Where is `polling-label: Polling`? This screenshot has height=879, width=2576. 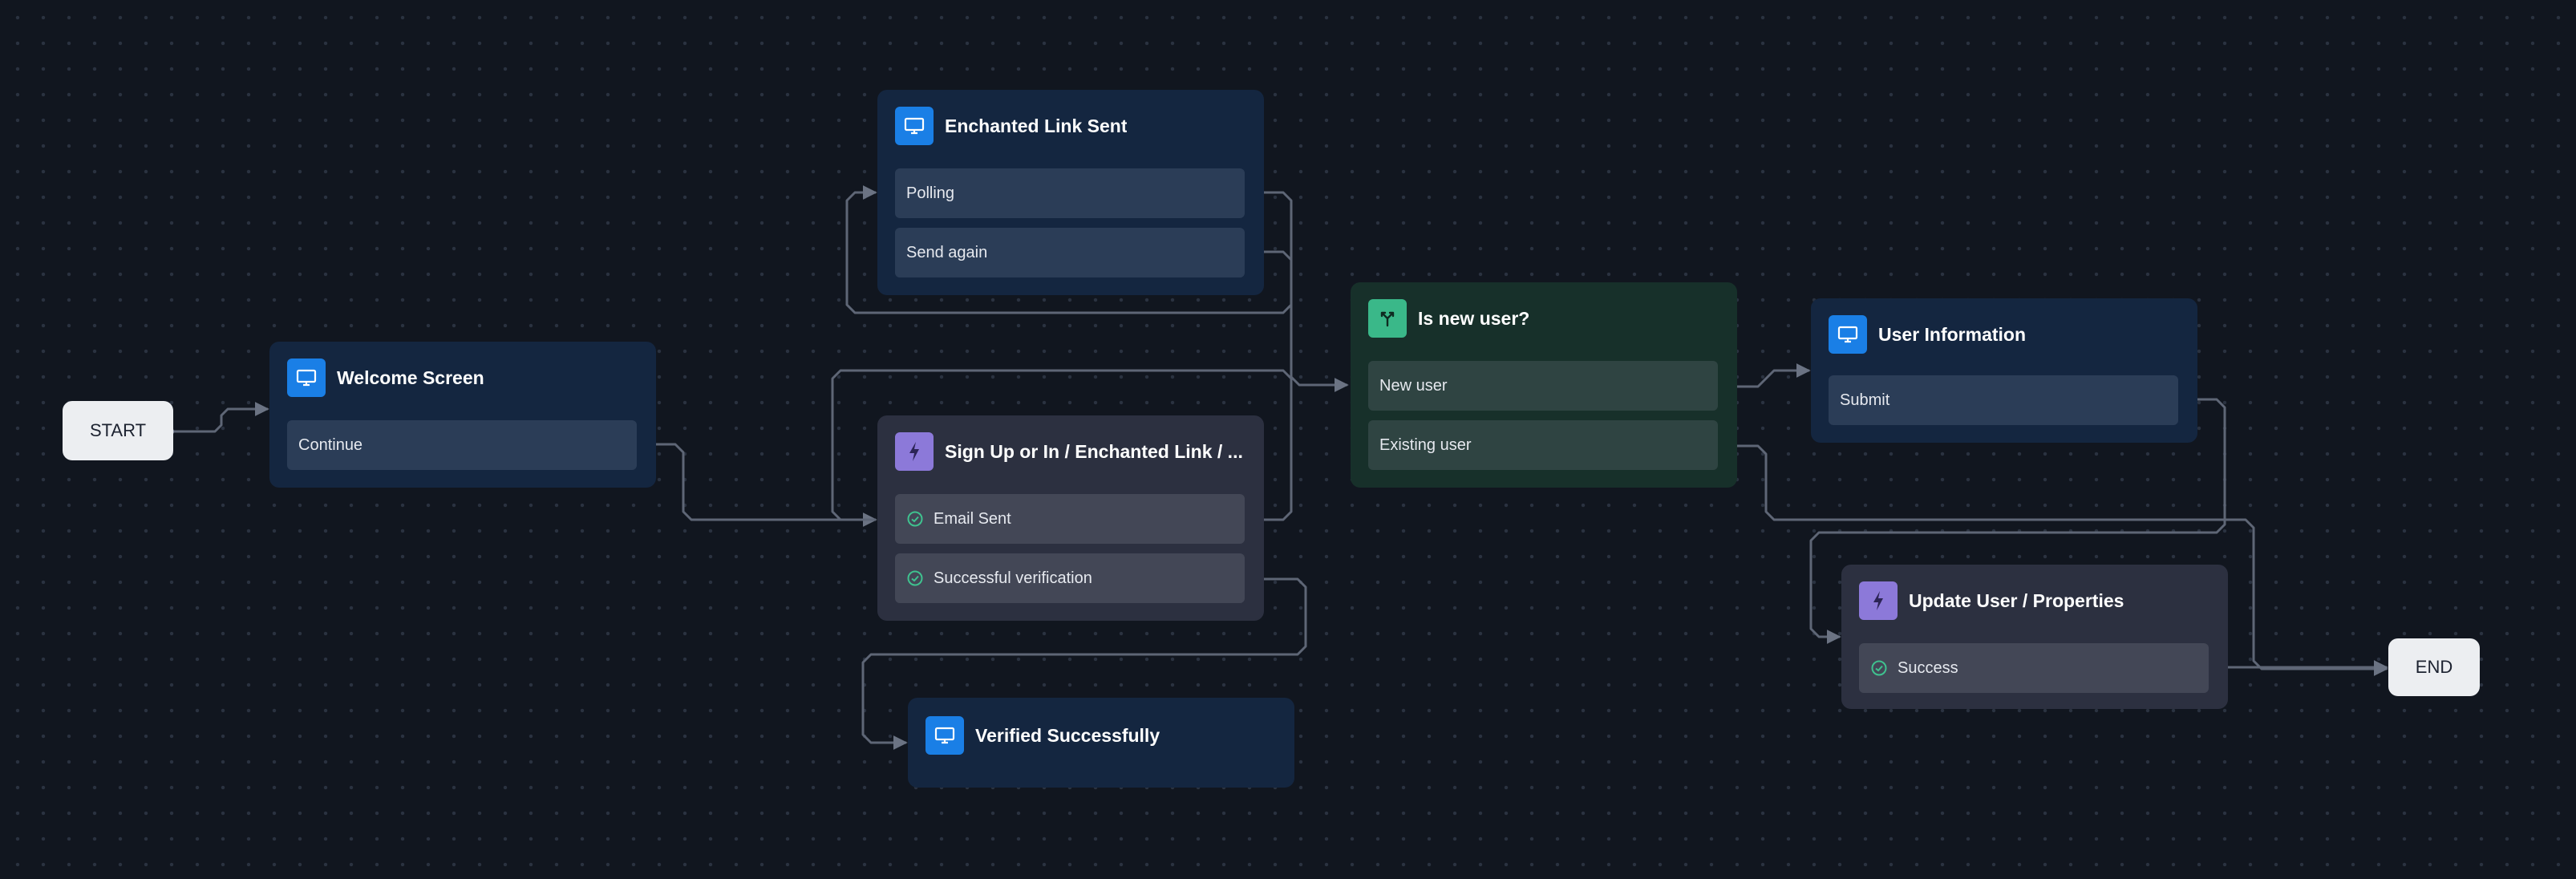
polling-label: Polling is located at coordinates (931, 193).